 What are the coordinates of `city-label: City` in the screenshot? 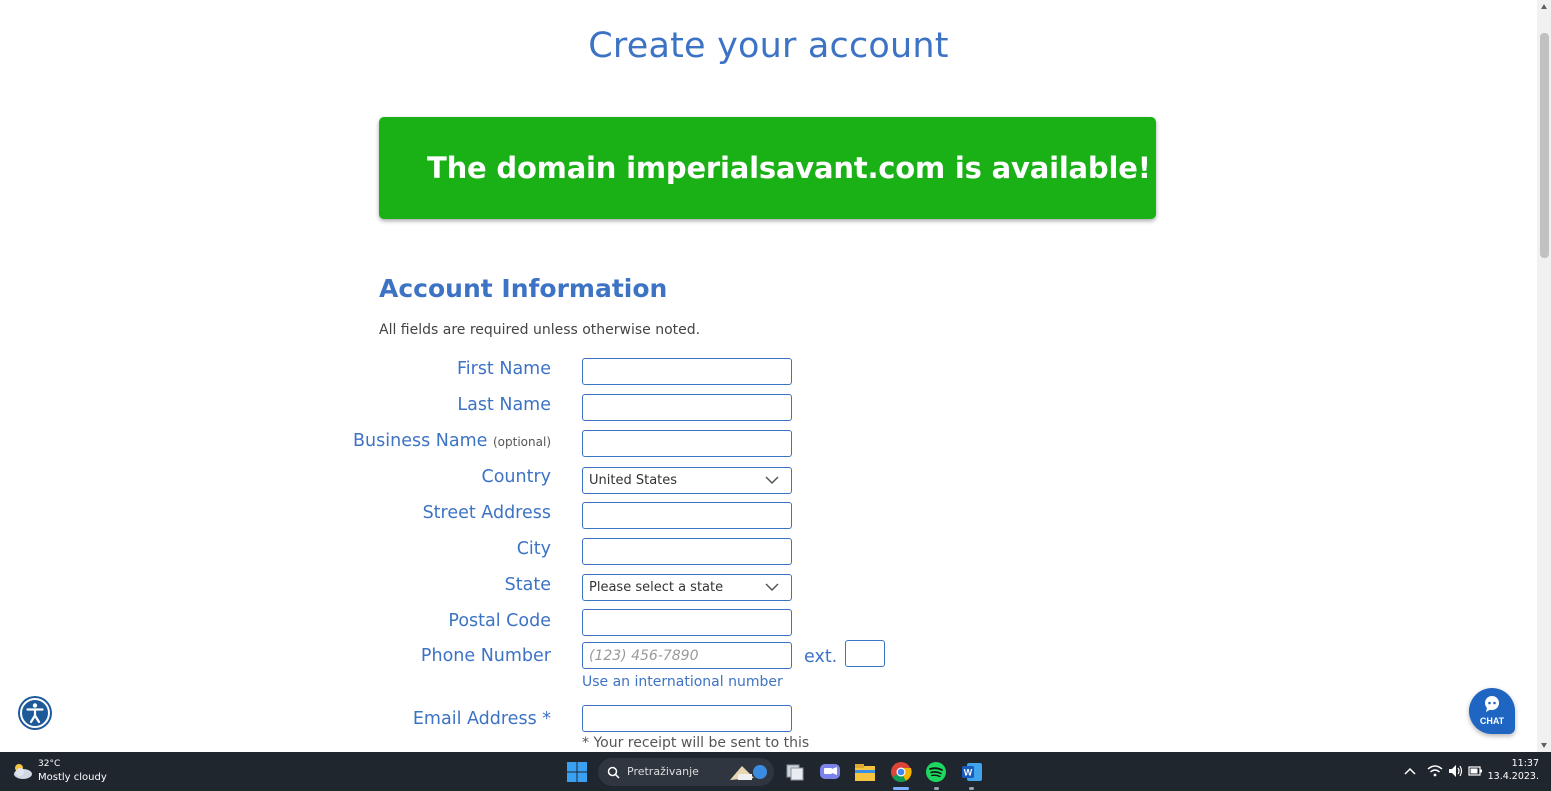 It's located at (533, 549).